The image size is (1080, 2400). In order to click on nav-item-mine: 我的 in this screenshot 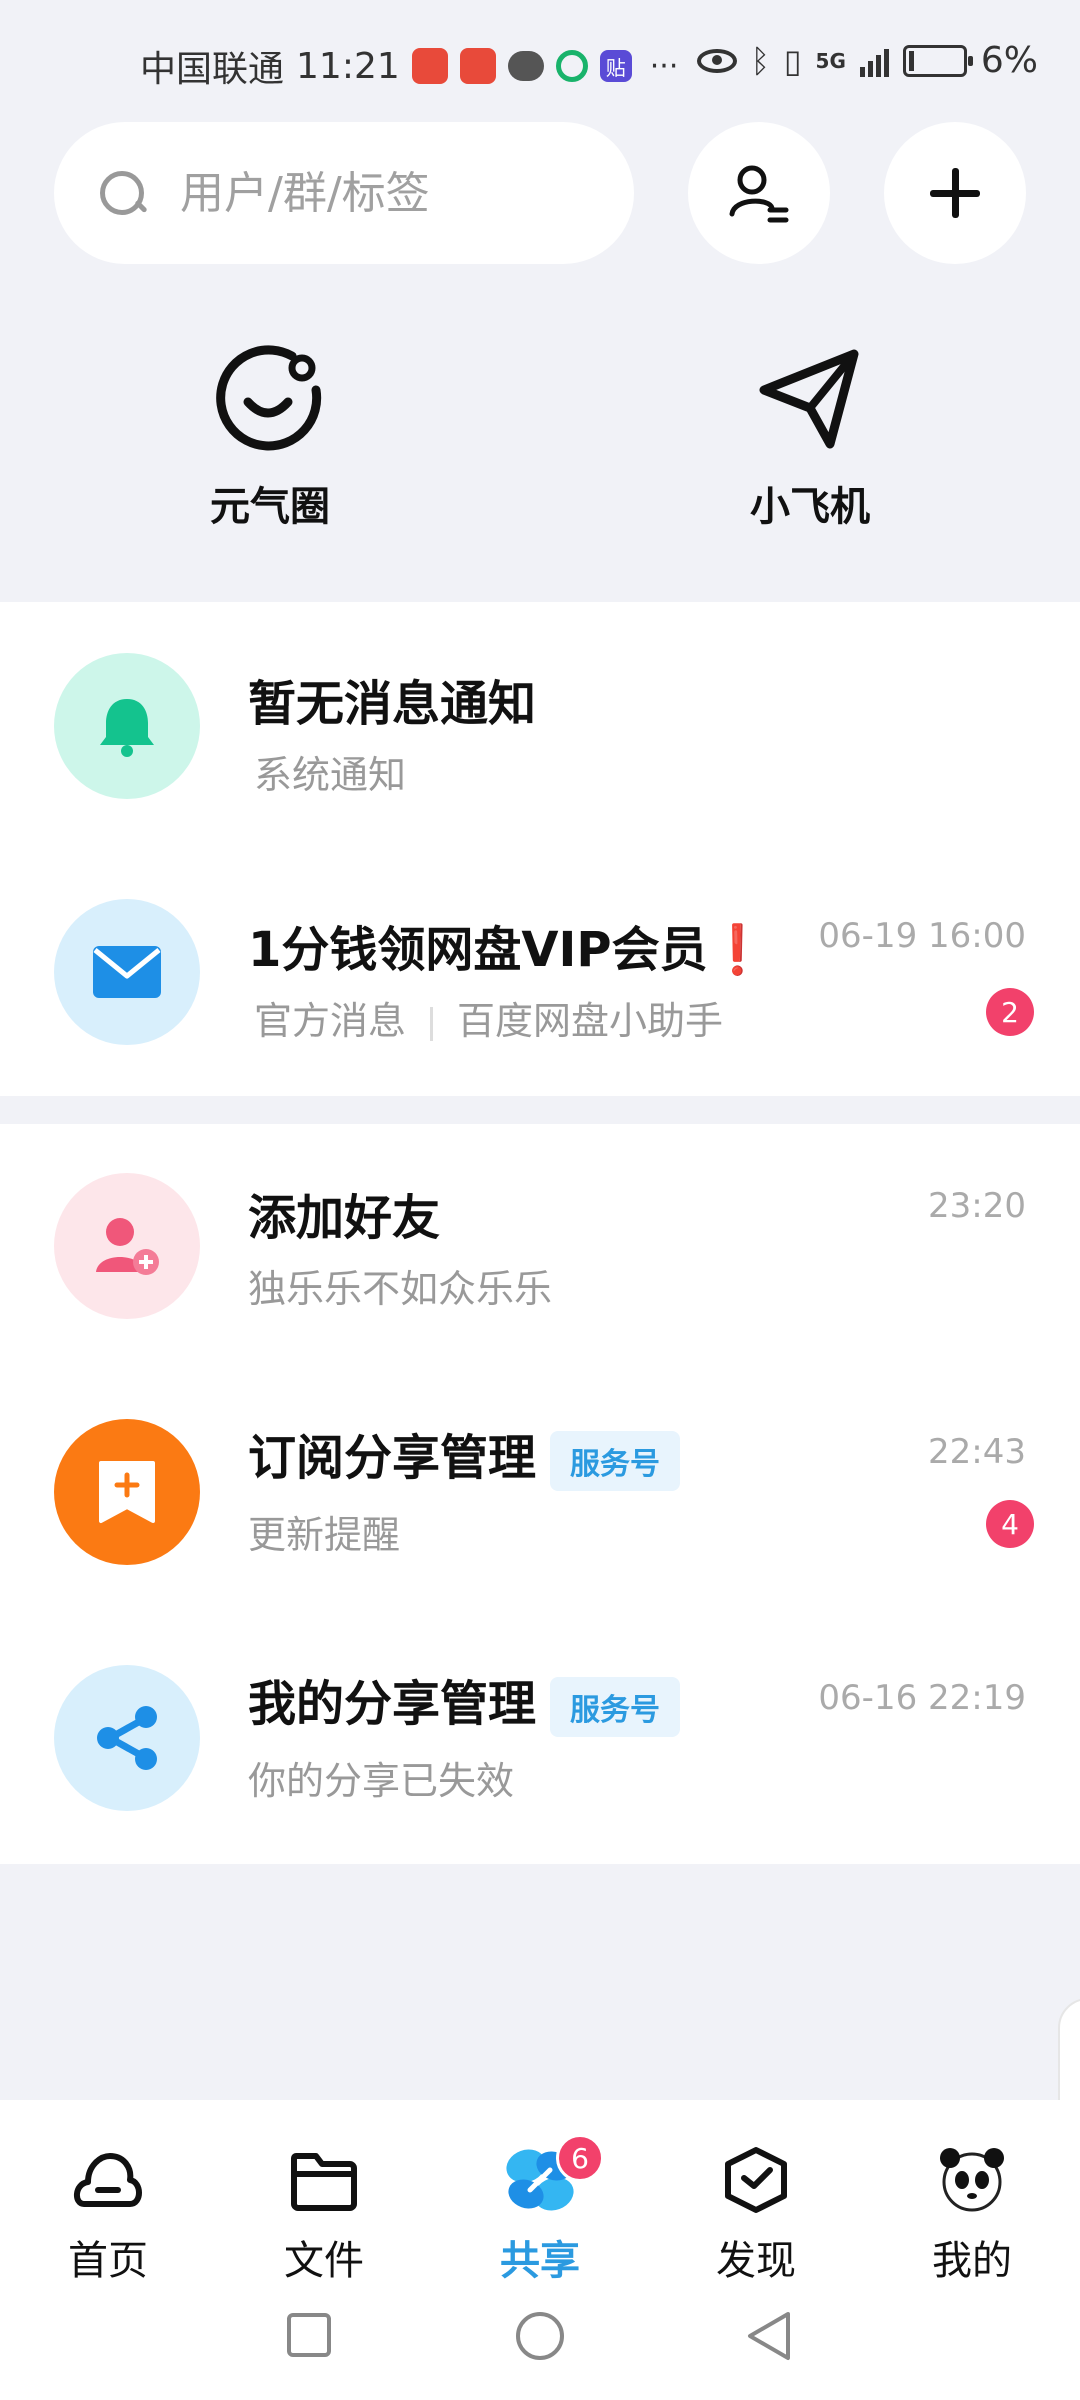, I will do `click(972, 2214)`.